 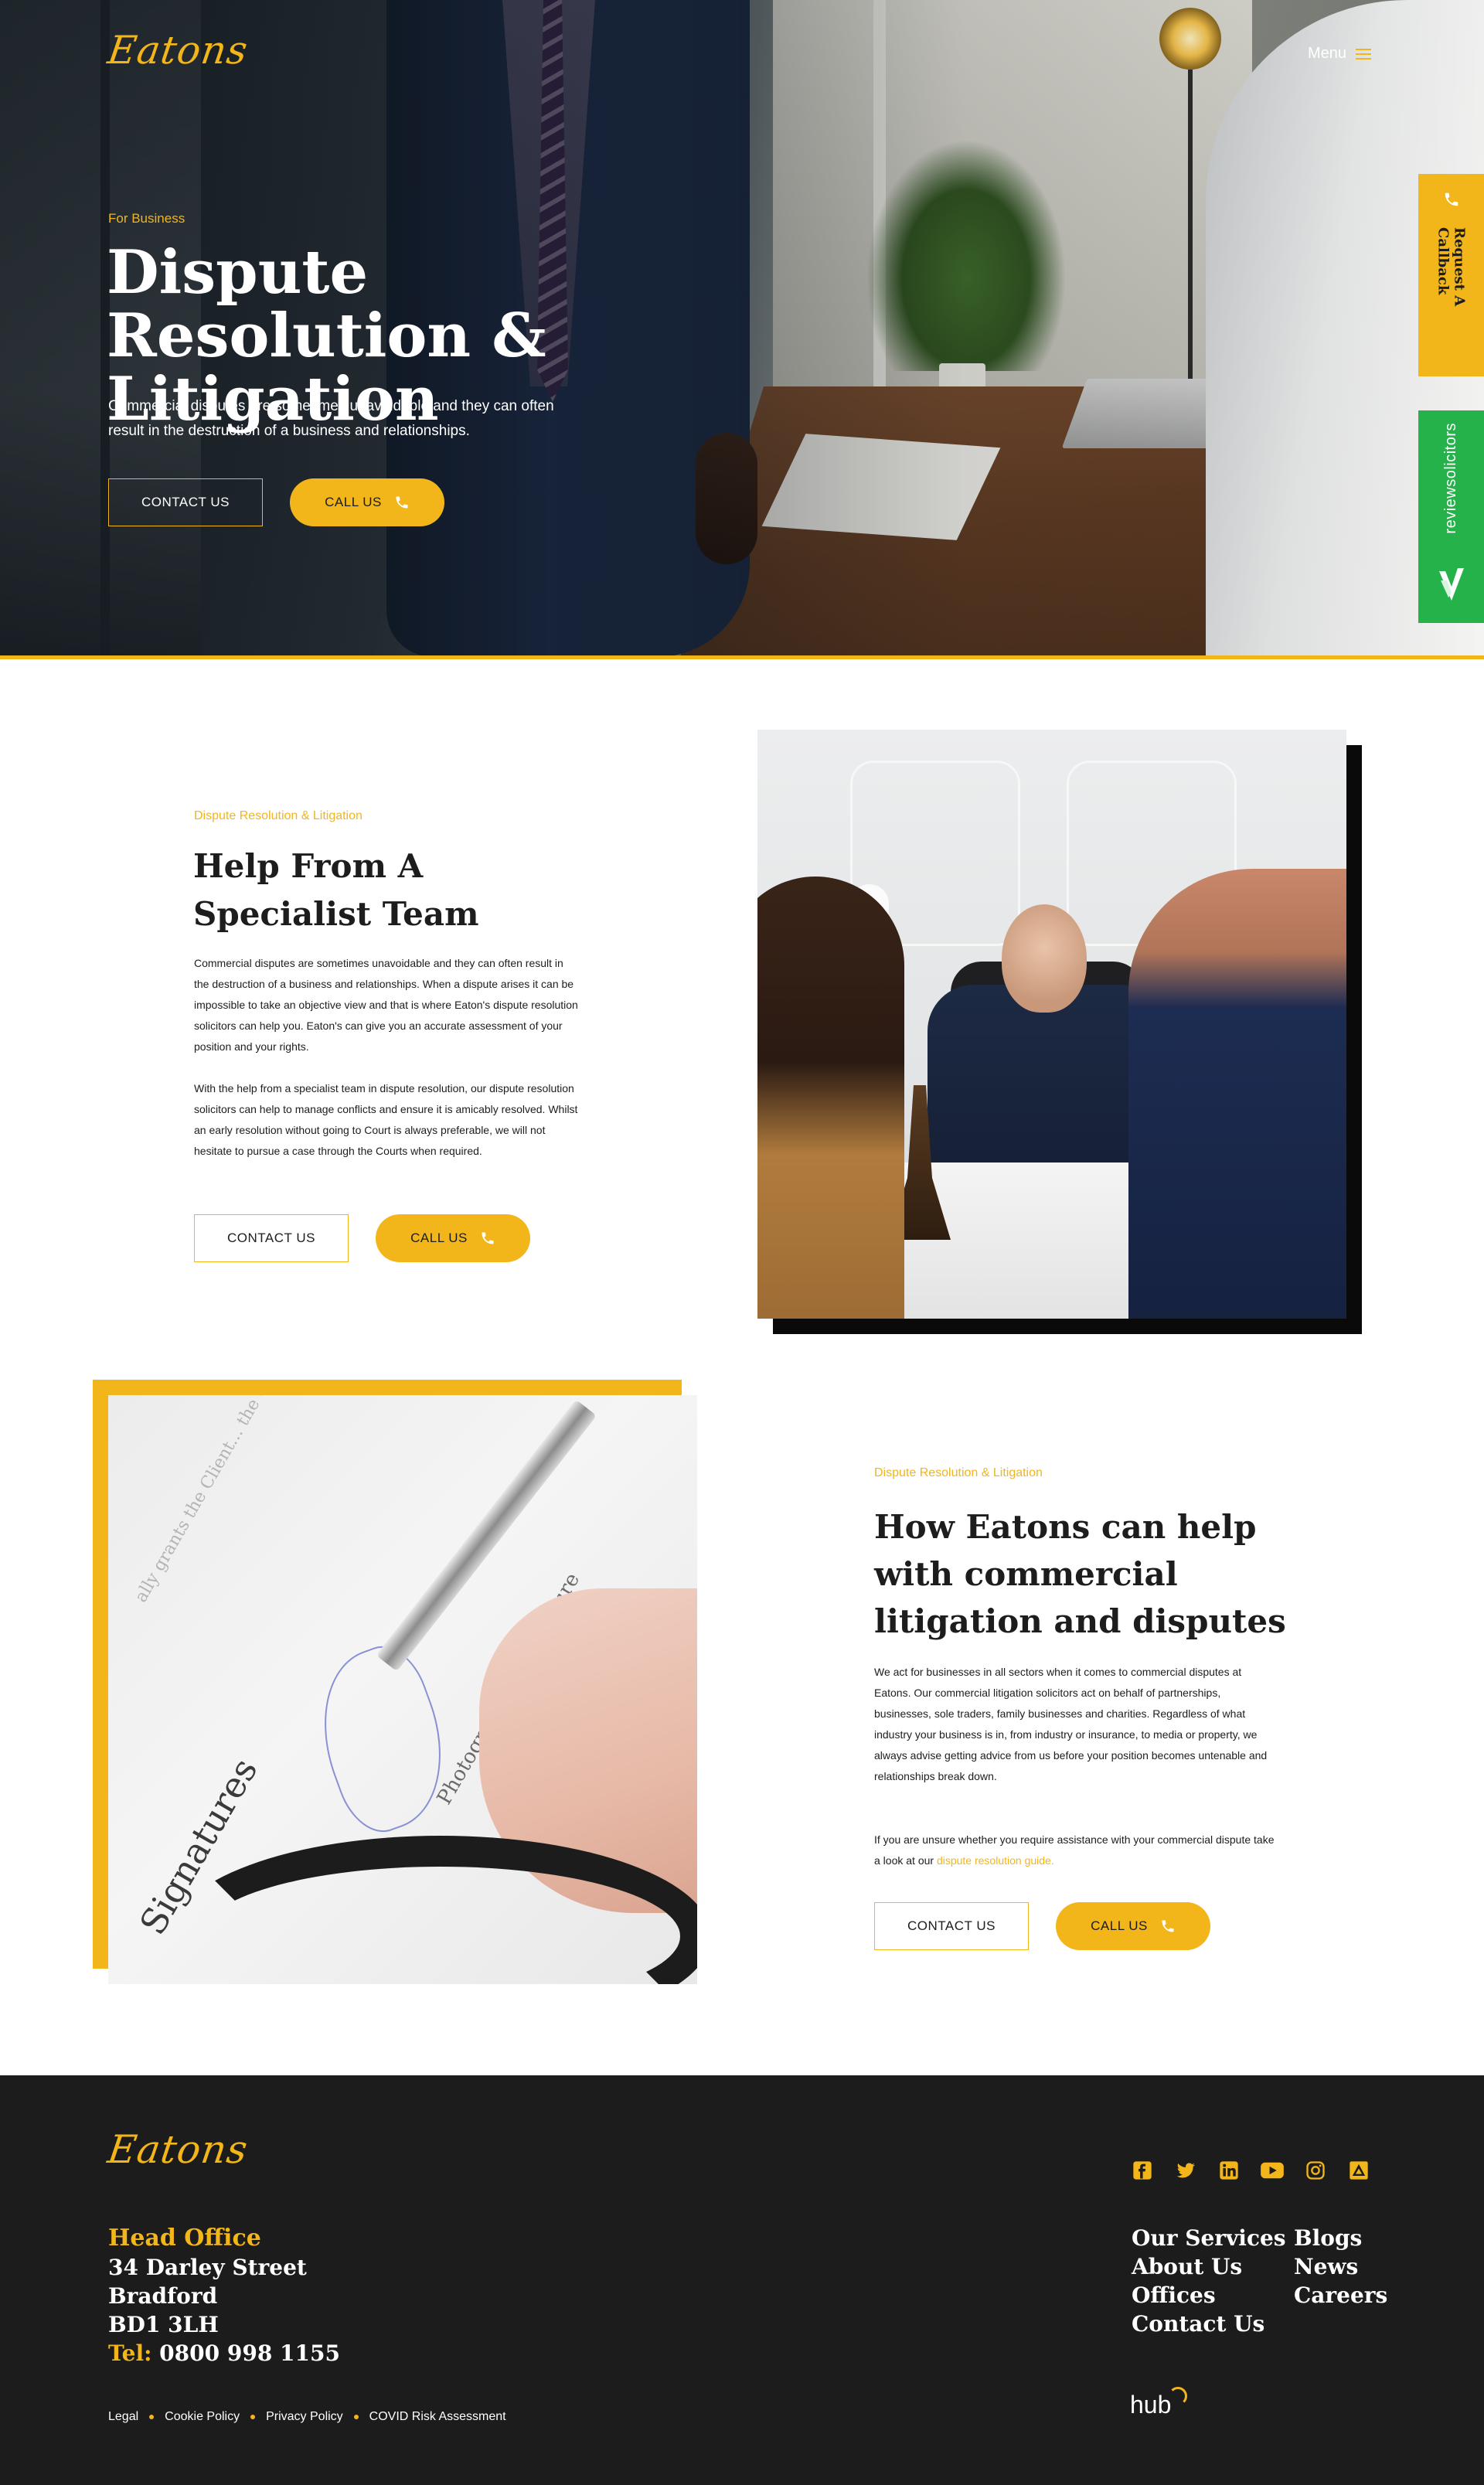 I want to click on reviewsolicitors-tab: reviewsolicitors, so click(x=1451, y=516).